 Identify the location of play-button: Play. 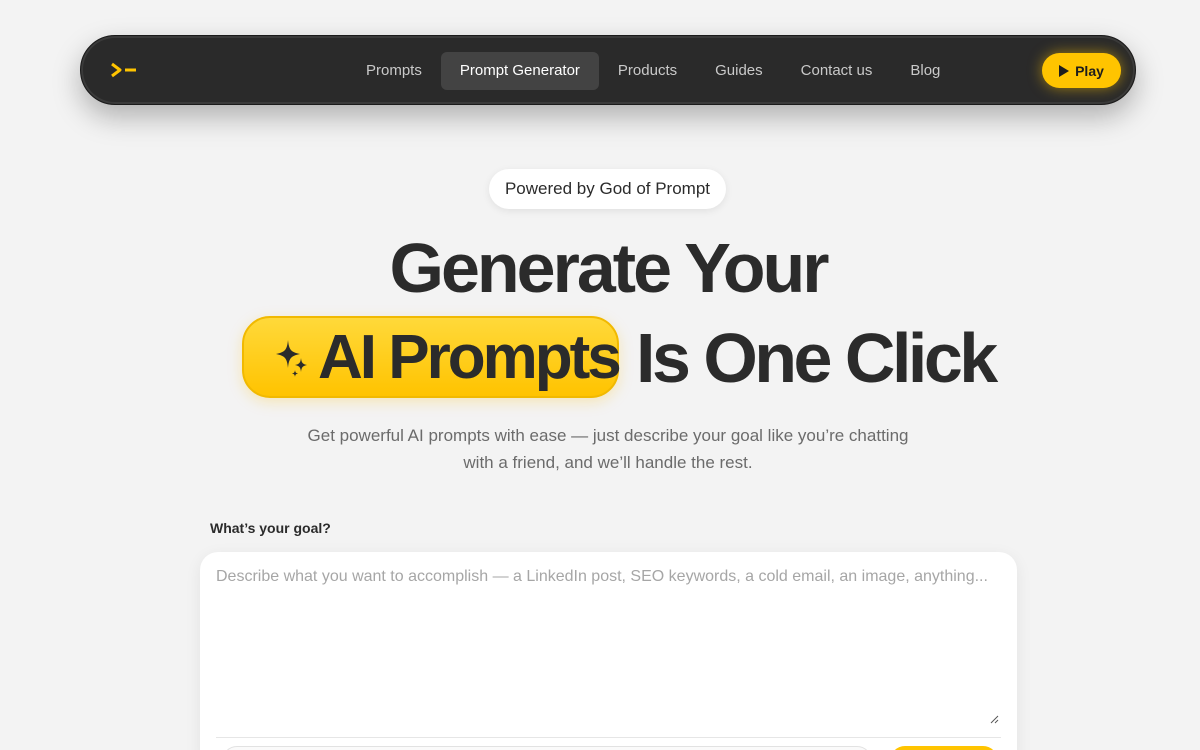
(1081, 70).